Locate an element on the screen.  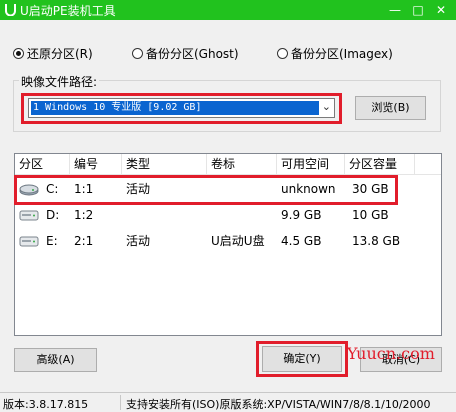
version-text: 版本:3.8.17.815 is located at coordinates (46, 404).